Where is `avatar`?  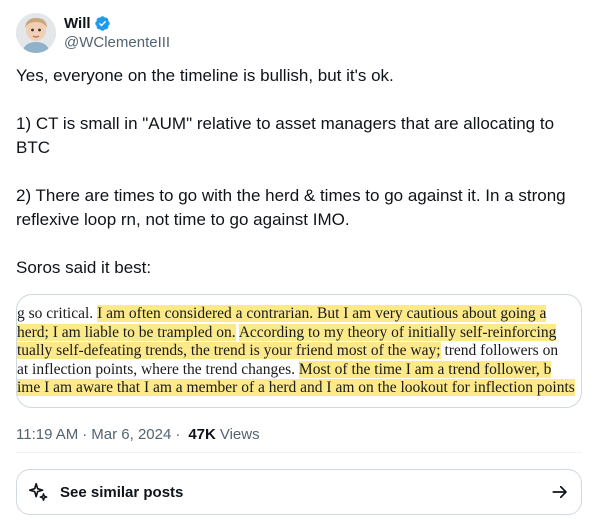
avatar is located at coordinates (36, 33).